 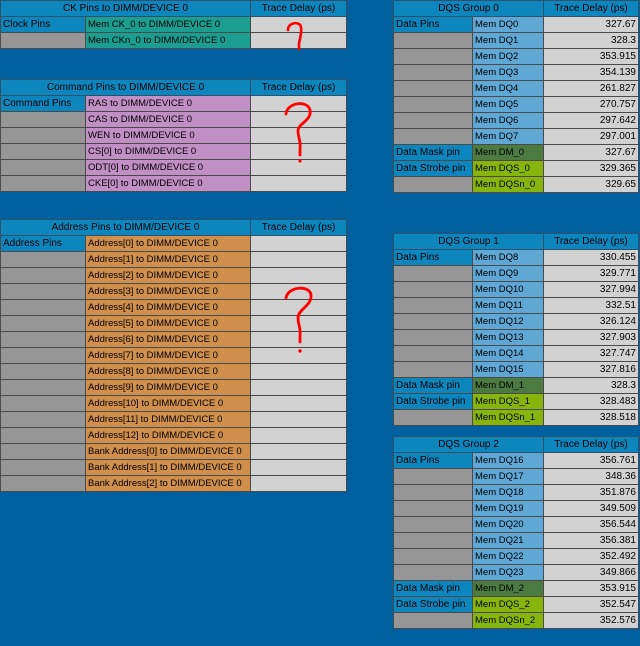 I want to click on table-row: CKE[0] to DIMM/DEVICE 0, so click(x=174, y=183).